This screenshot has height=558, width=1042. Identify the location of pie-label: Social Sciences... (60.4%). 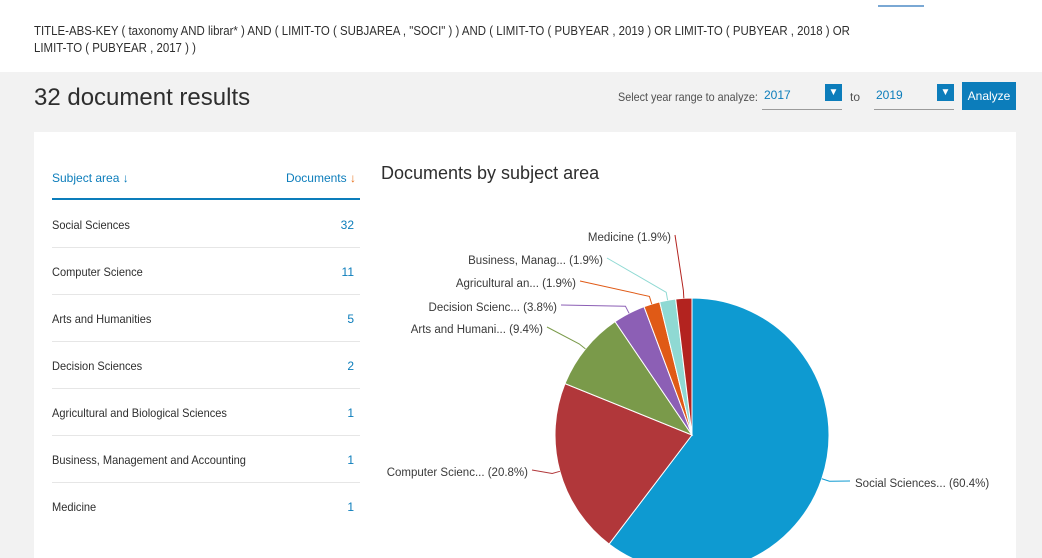
(922, 484).